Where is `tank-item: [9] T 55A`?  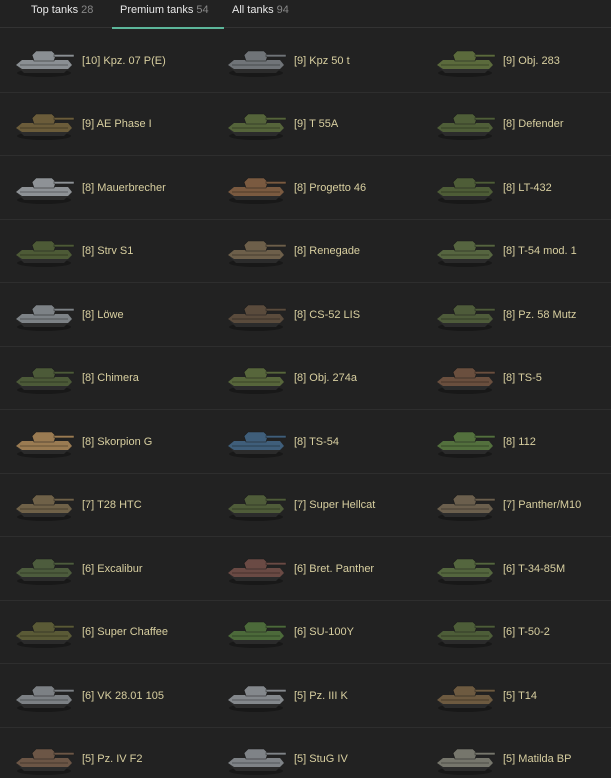 tank-item: [9] T 55A is located at coordinates (315, 124).